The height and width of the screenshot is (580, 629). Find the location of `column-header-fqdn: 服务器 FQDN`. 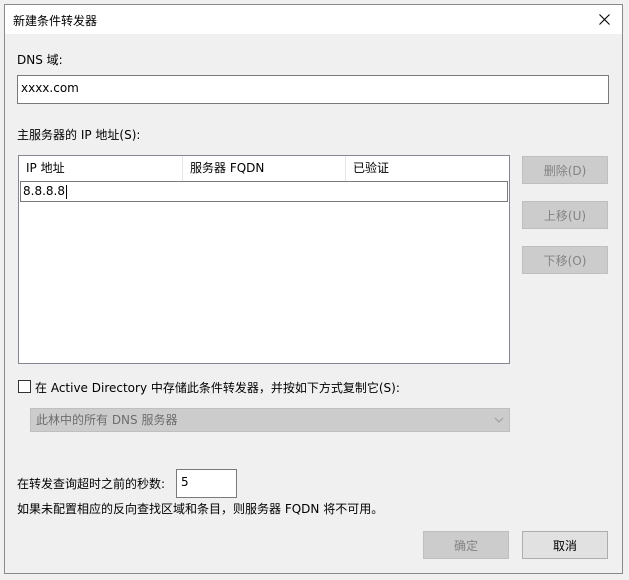

column-header-fqdn: 服务器 FQDN is located at coordinates (264, 168).